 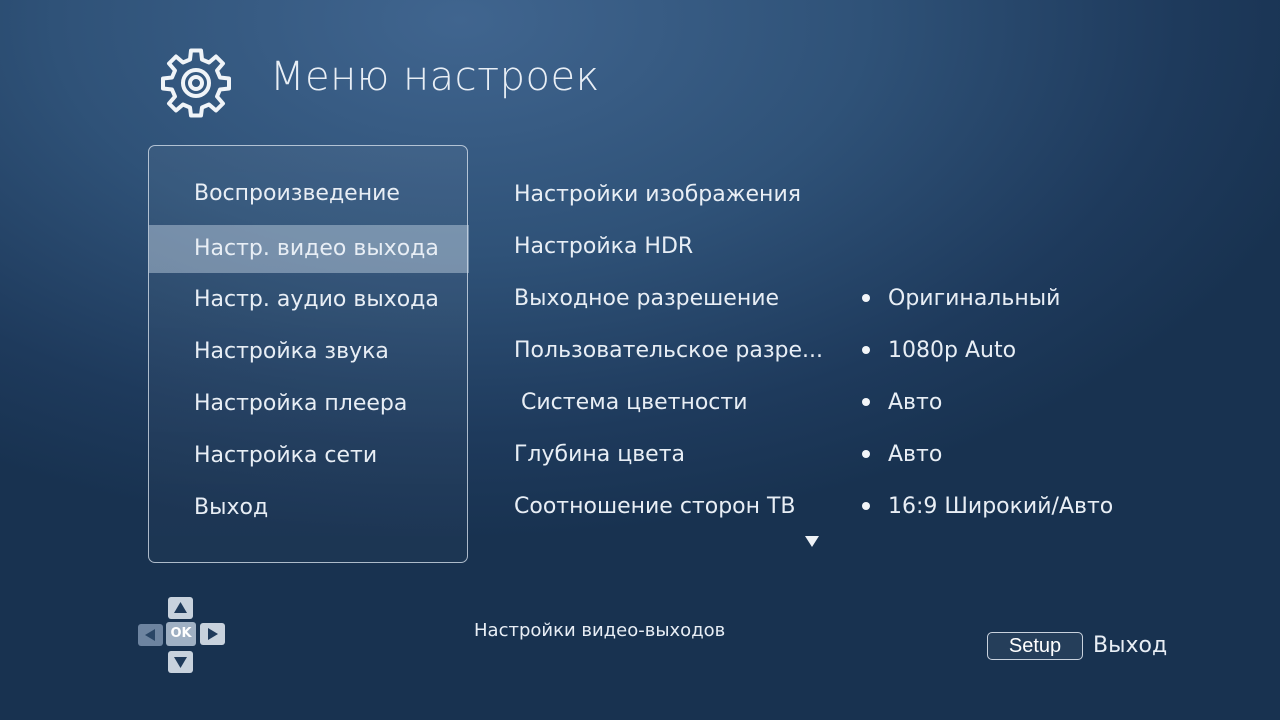 What do you see at coordinates (1001, 506) in the screenshot?
I see `option-value-text: 16:9 Широкий/Авто` at bounding box center [1001, 506].